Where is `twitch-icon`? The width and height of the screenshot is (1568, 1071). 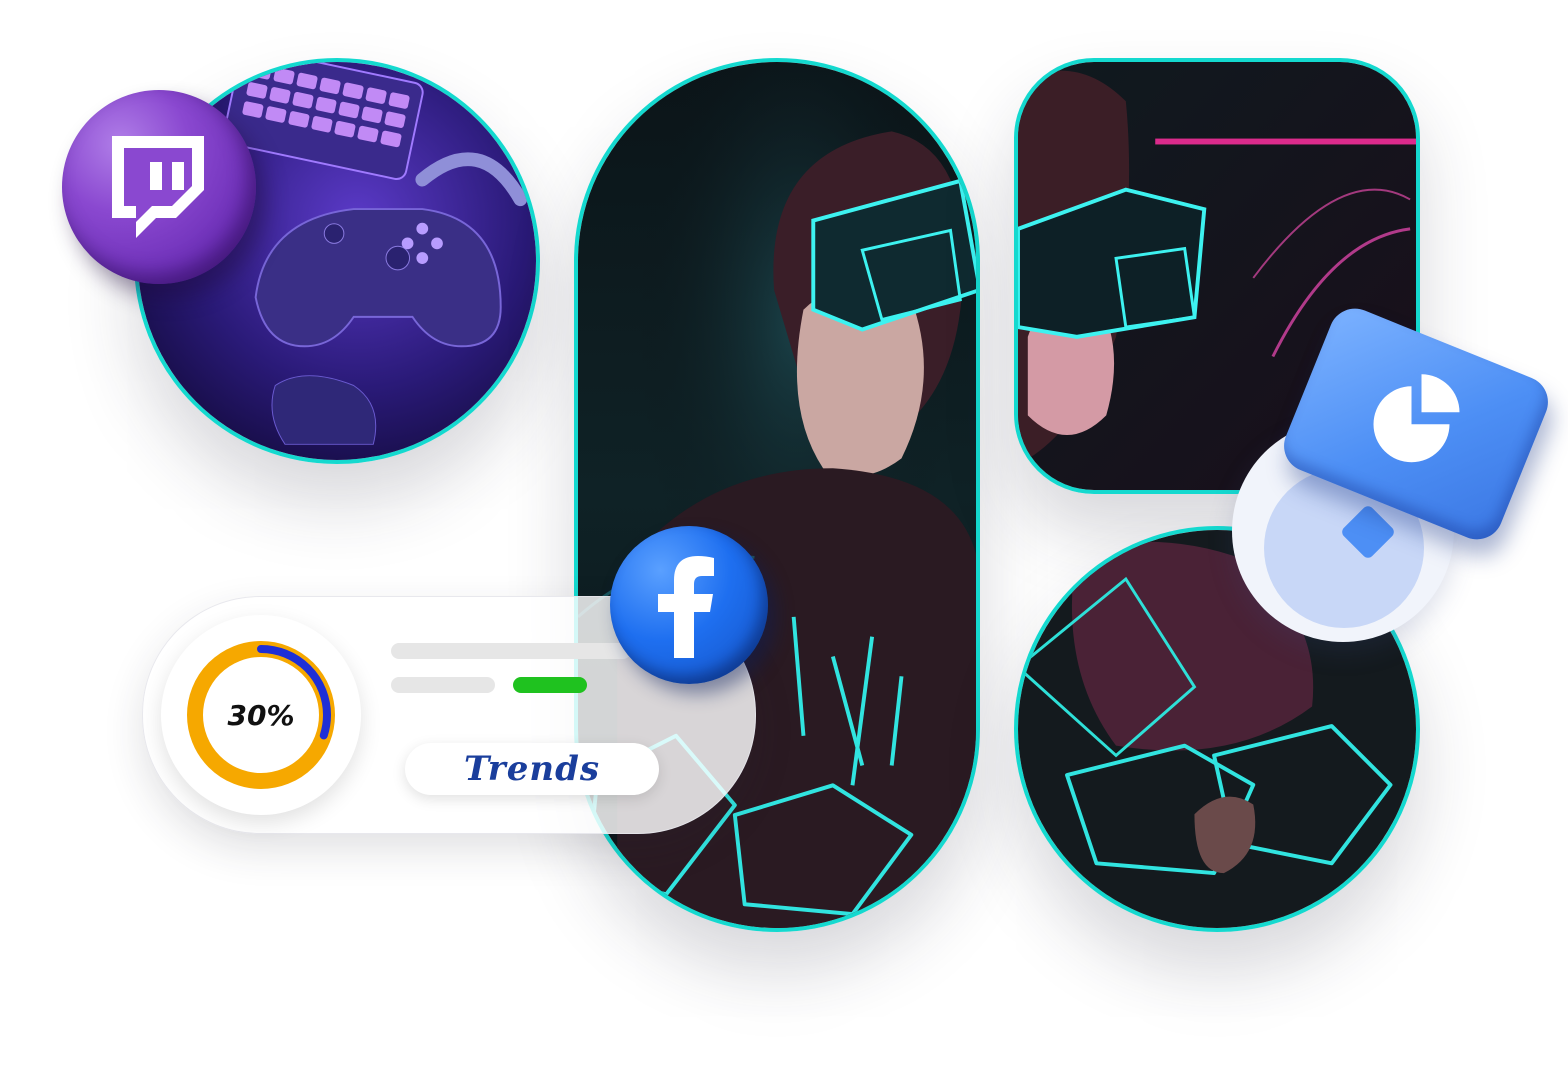
twitch-icon is located at coordinates (158, 187).